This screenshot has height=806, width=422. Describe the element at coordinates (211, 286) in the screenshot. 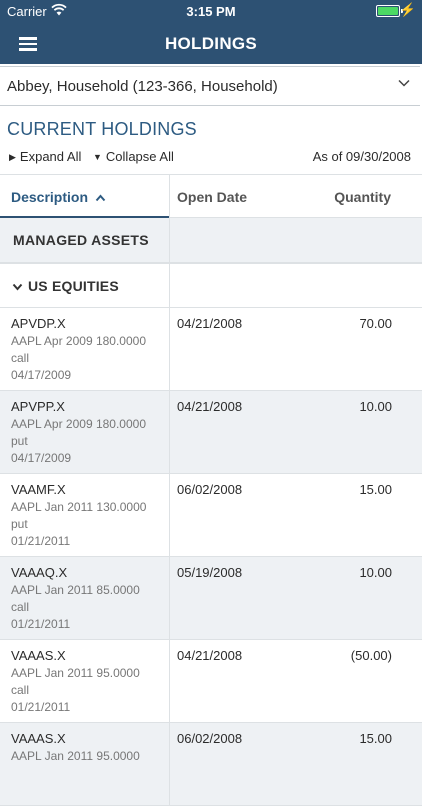

I see `subgroup-row-us-equities: US EQUITIES` at that location.